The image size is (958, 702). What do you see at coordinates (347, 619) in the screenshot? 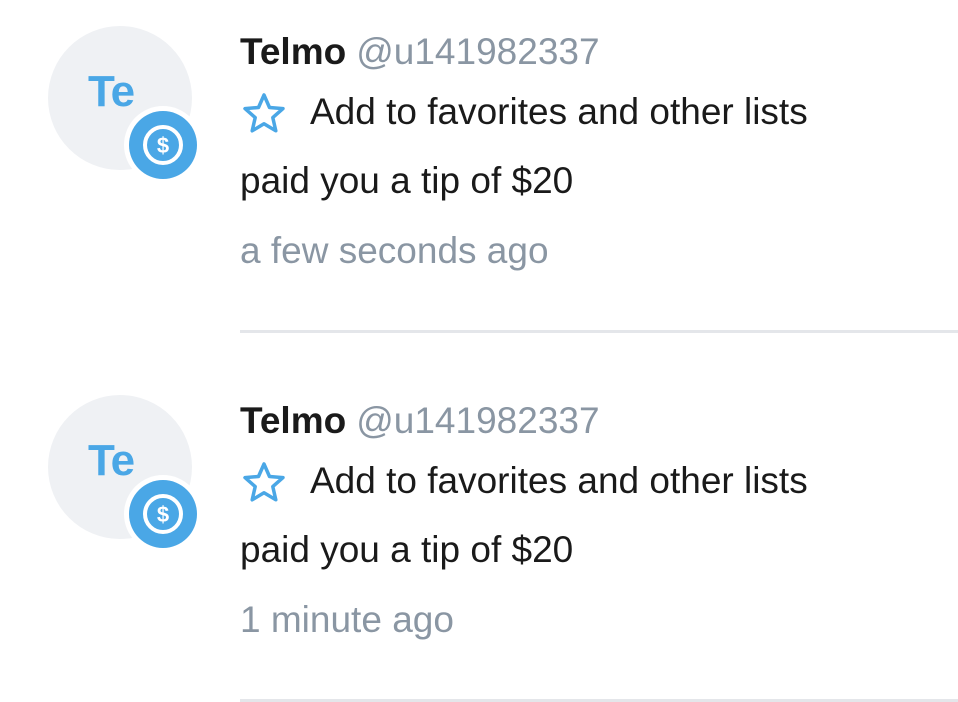
I see `notification-timestamp: 1 minute ago` at bounding box center [347, 619].